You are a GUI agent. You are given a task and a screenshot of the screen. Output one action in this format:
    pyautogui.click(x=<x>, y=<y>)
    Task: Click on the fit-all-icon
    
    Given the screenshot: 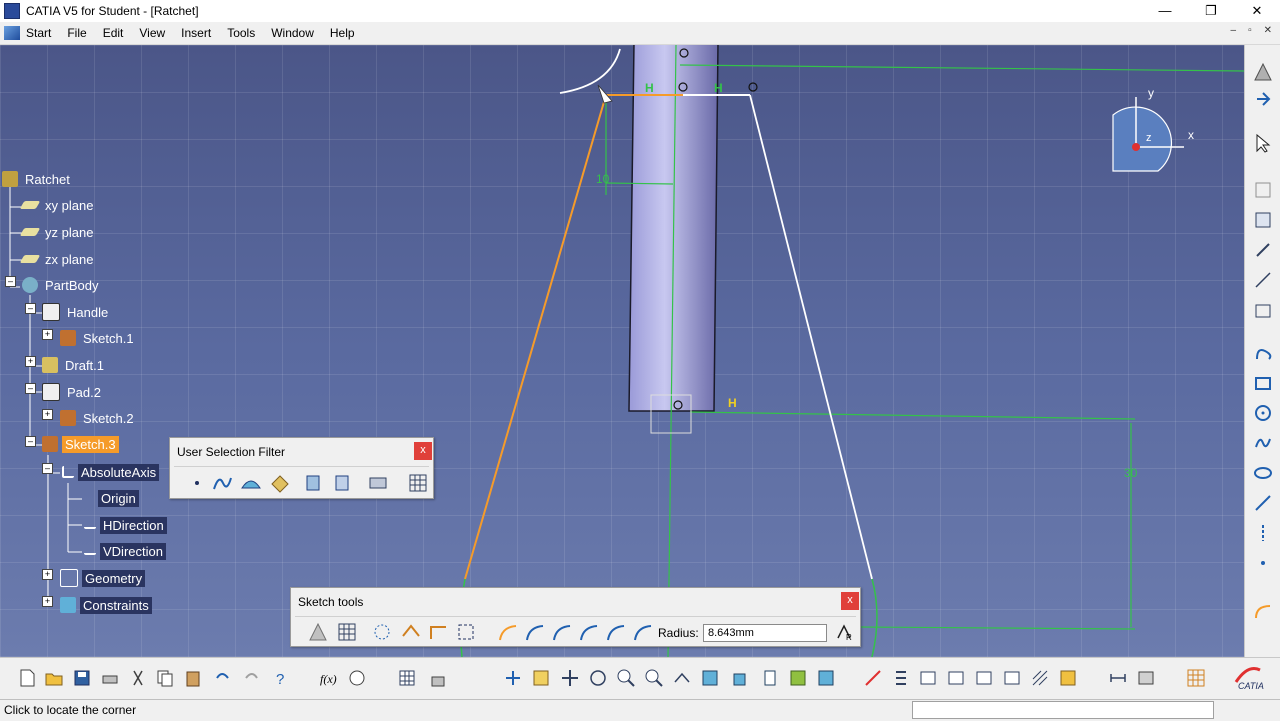 What is the action you would take?
    pyautogui.click(x=541, y=678)
    